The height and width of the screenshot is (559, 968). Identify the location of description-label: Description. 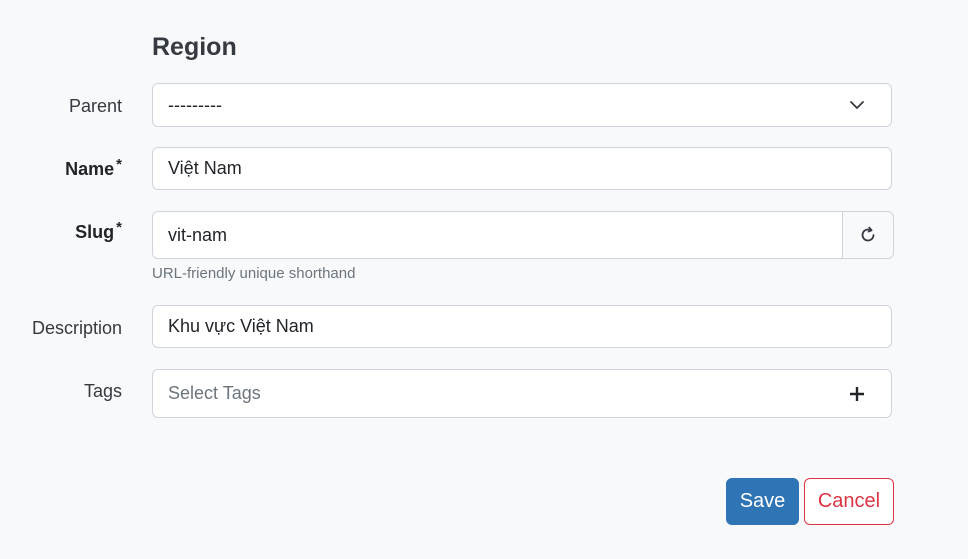
(76, 328).